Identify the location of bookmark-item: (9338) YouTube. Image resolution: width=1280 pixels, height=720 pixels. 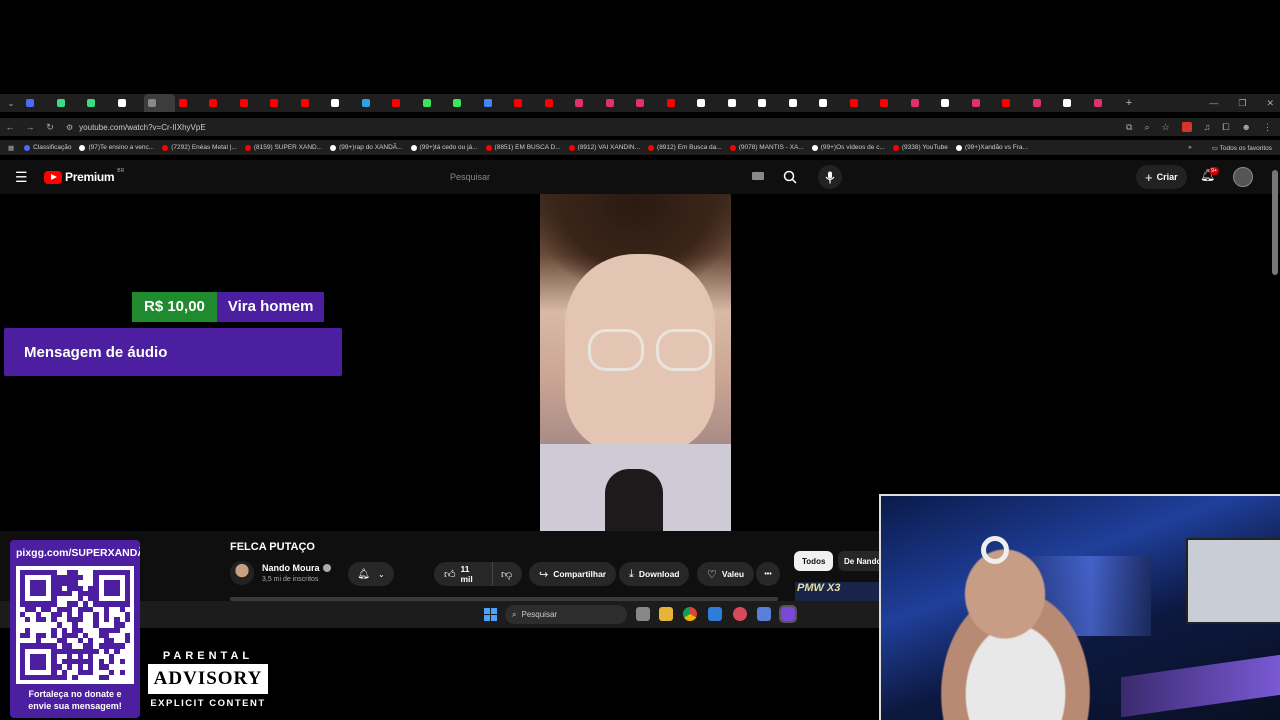
(920, 147).